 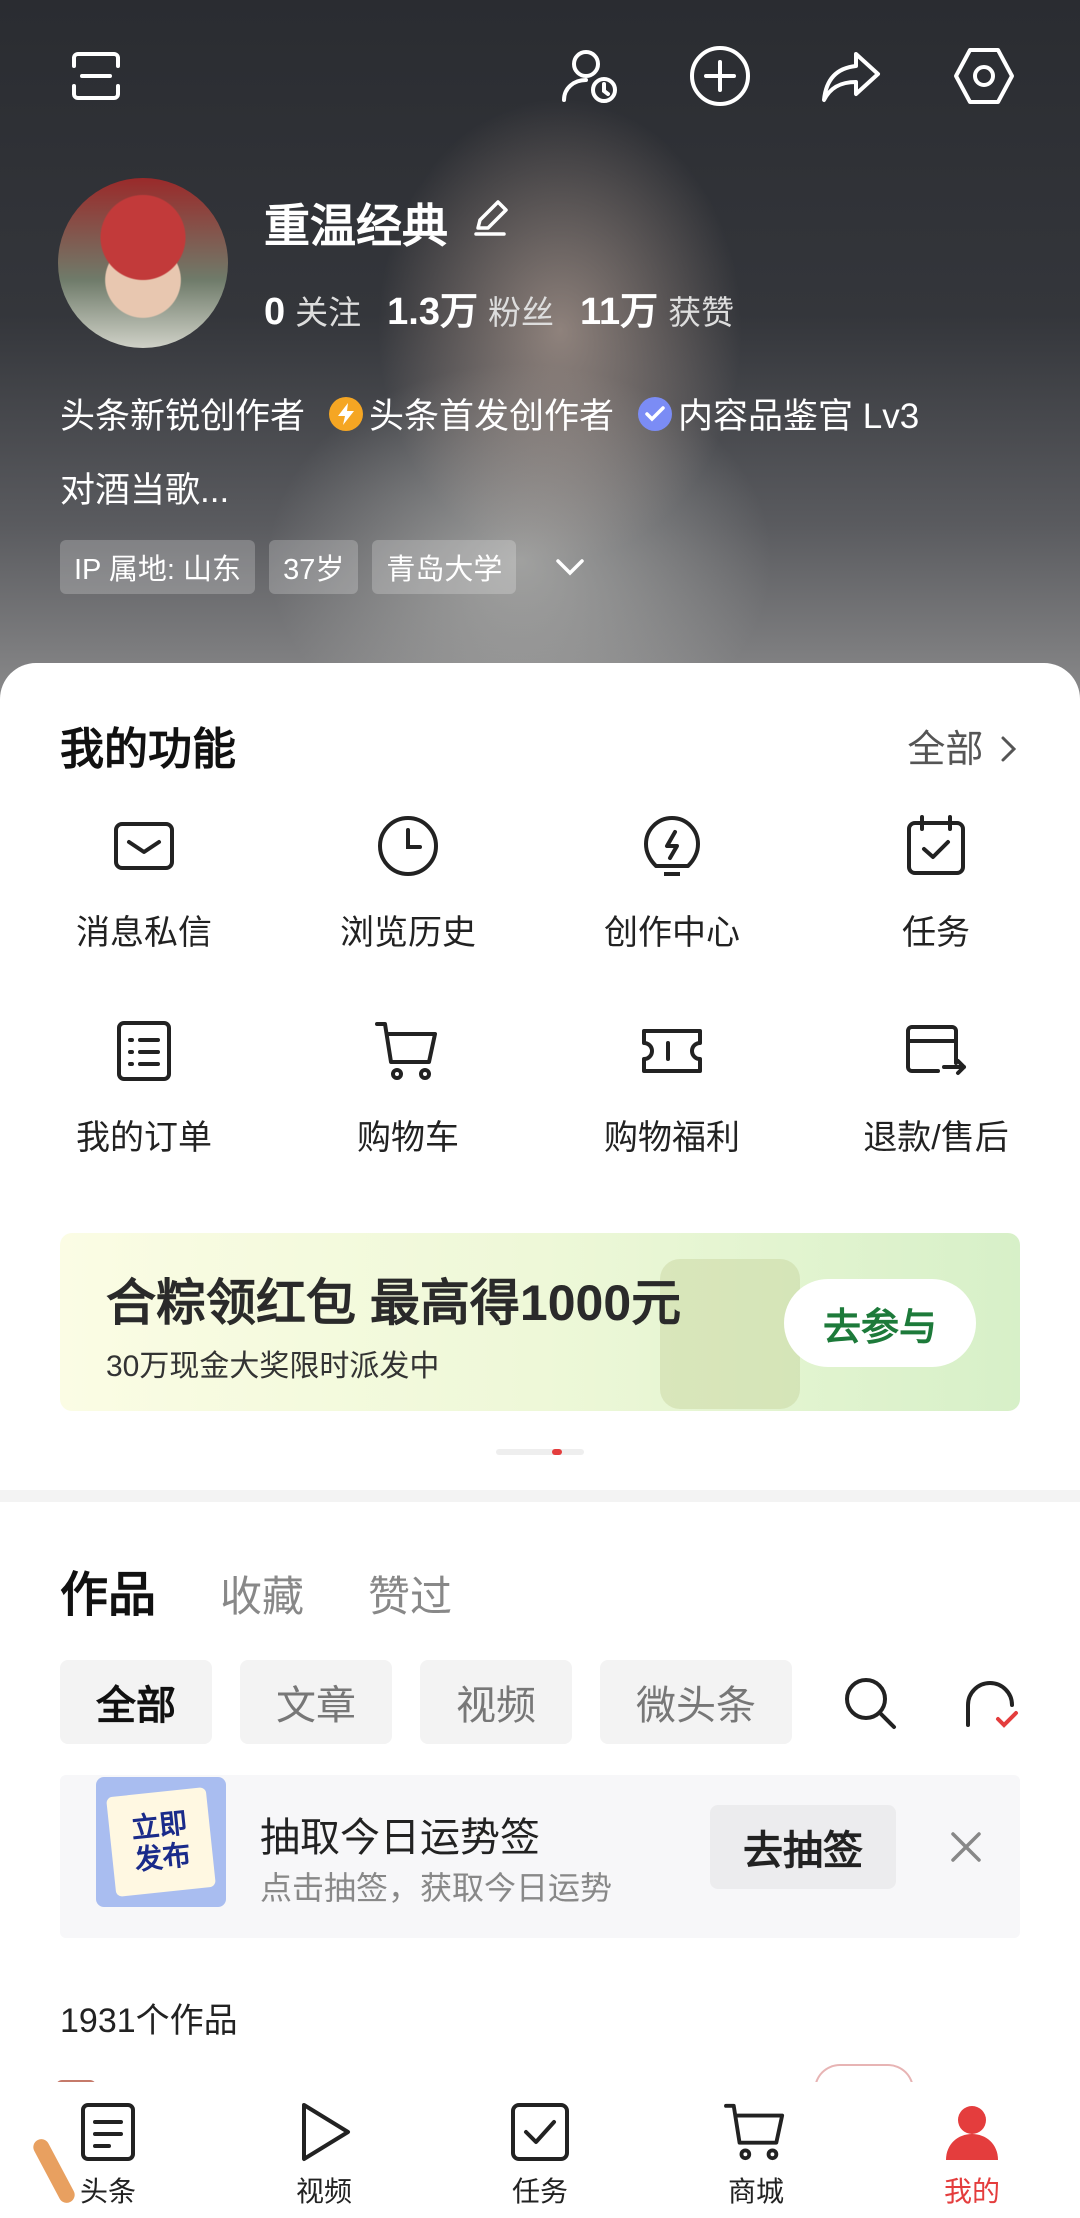 I want to click on order-list-icon, so click(x=144, y=1051).